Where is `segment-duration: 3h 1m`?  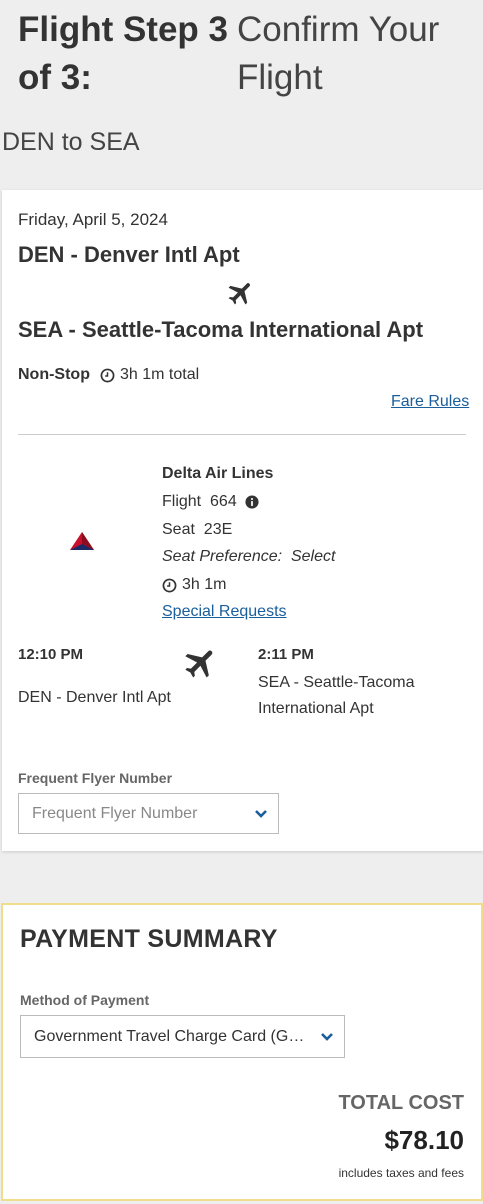 segment-duration: 3h 1m is located at coordinates (194, 585).